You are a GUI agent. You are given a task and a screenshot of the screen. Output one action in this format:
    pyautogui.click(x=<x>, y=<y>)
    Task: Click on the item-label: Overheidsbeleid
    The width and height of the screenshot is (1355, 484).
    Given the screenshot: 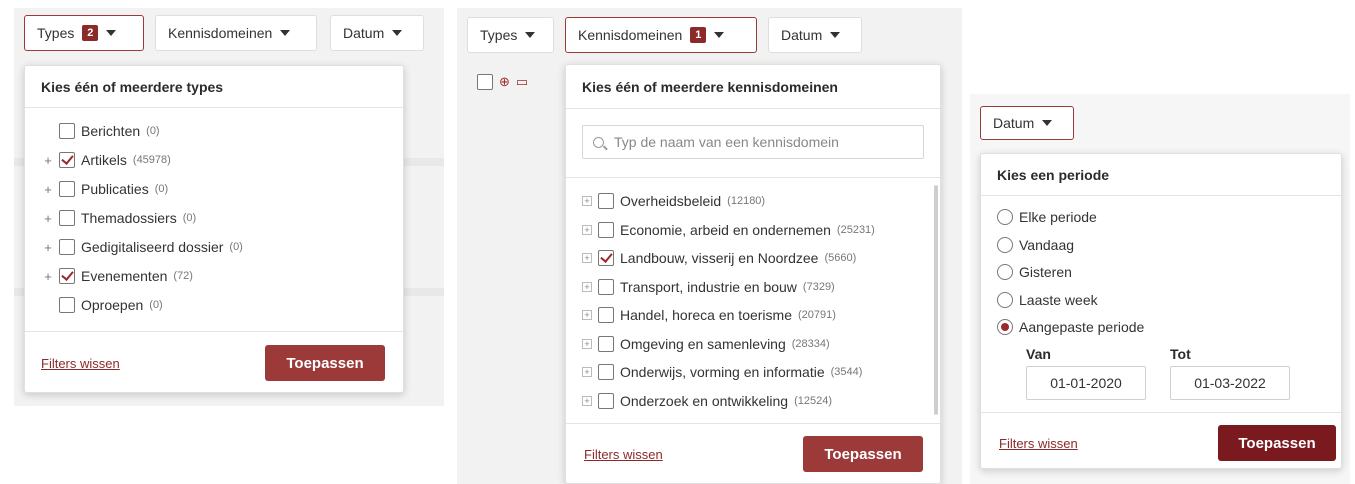 What is the action you would take?
    pyautogui.click(x=671, y=201)
    